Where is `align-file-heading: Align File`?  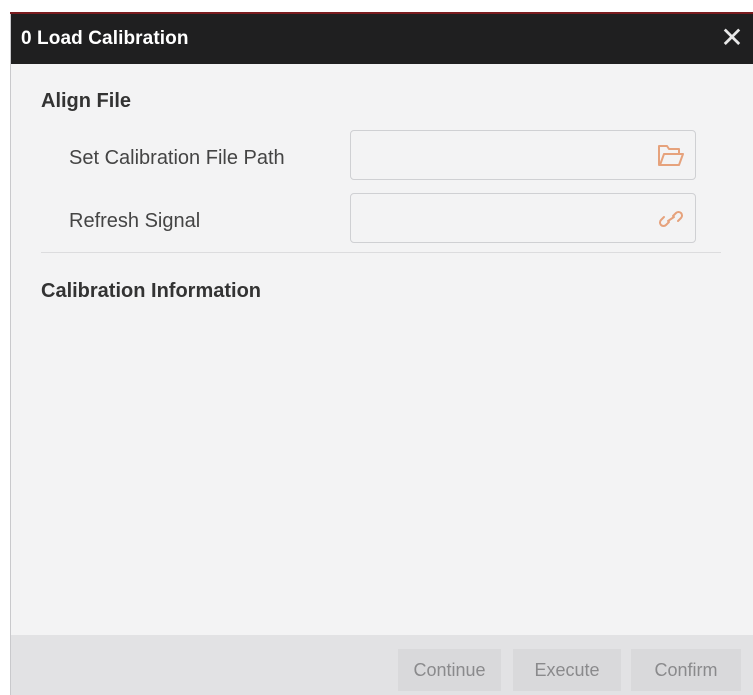 align-file-heading: Align File is located at coordinates (86, 101).